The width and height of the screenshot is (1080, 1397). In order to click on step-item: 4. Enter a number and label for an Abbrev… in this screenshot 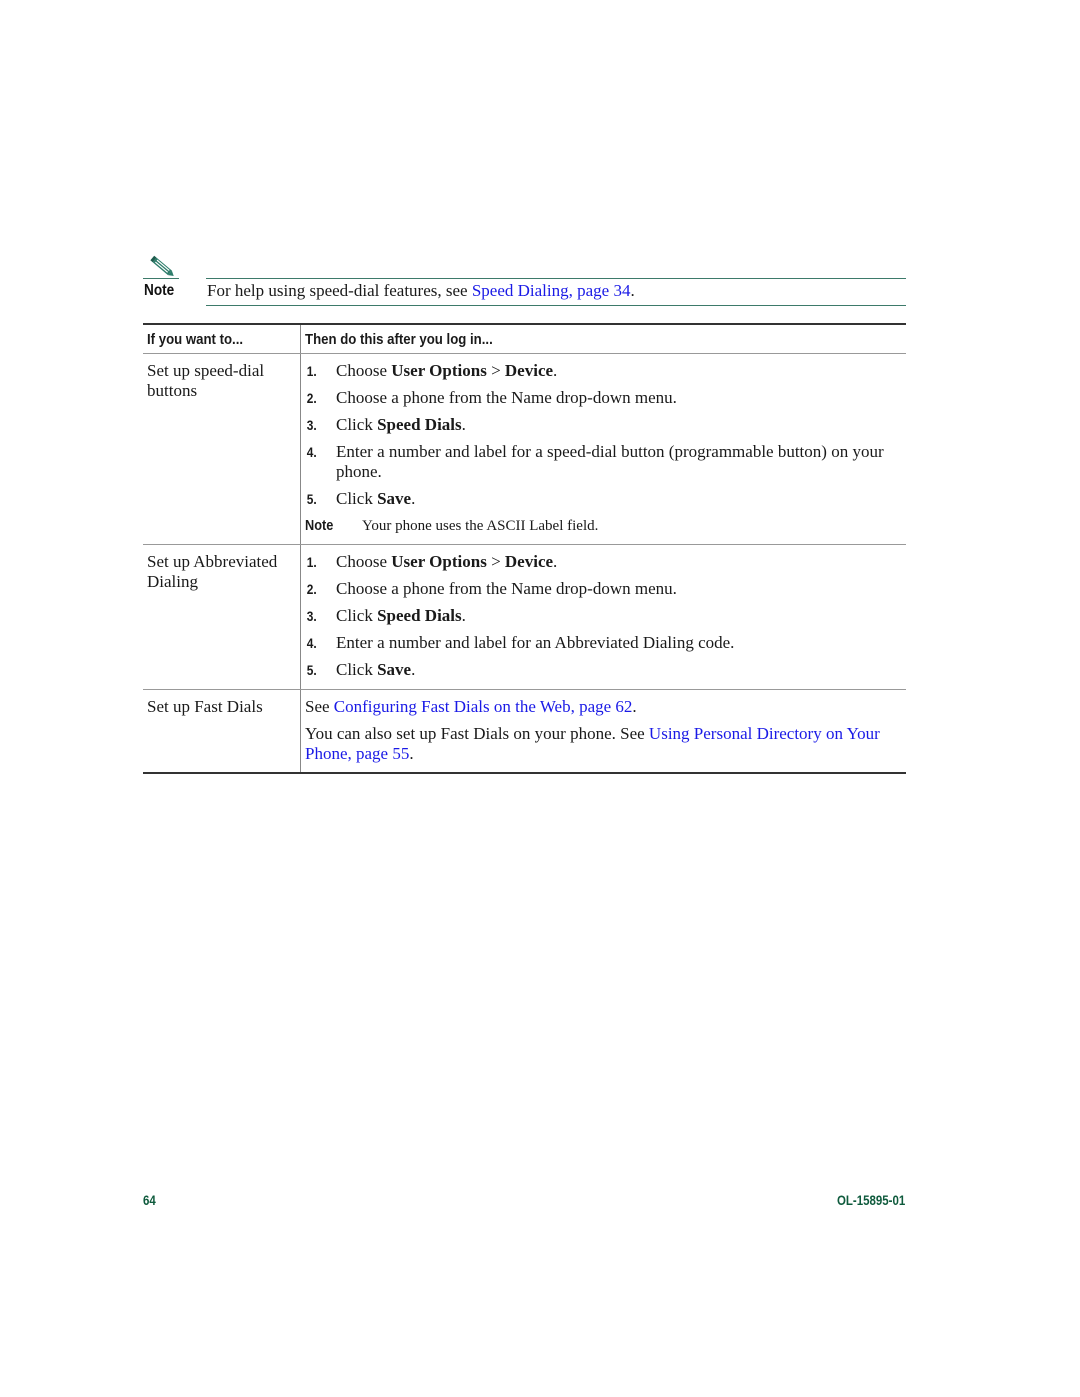, I will do `click(605, 643)`.